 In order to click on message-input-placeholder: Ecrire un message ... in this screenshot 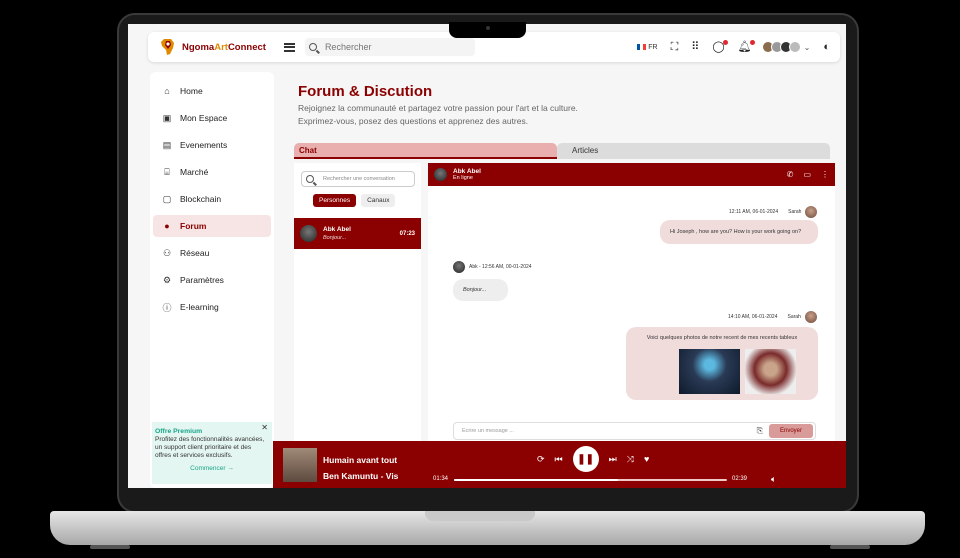, I will do `click(488, 431)`.